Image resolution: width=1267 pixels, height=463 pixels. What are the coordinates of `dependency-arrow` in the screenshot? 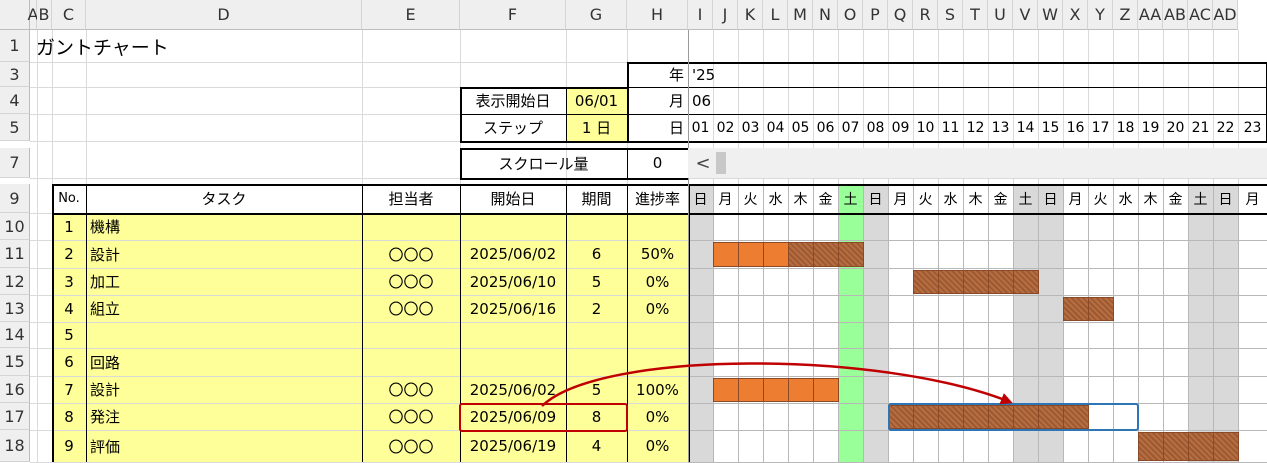 It's located at (777, 384).